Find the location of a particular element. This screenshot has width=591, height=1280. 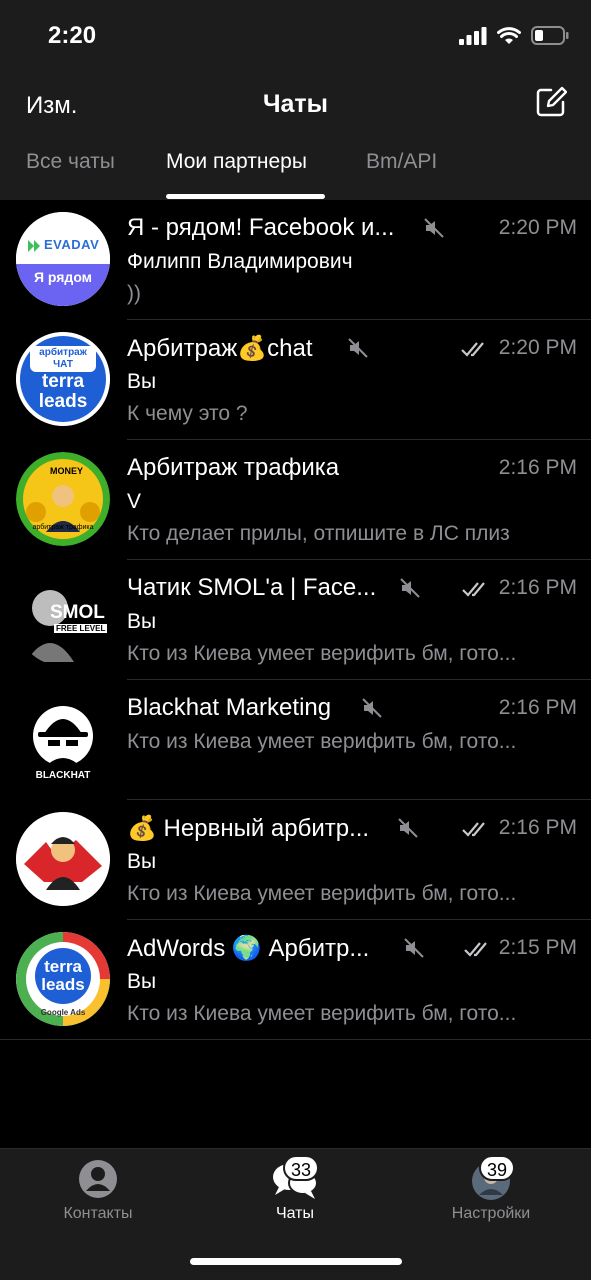

chat-sender: Филипп Владимирович is located at coordinates (240, 261).